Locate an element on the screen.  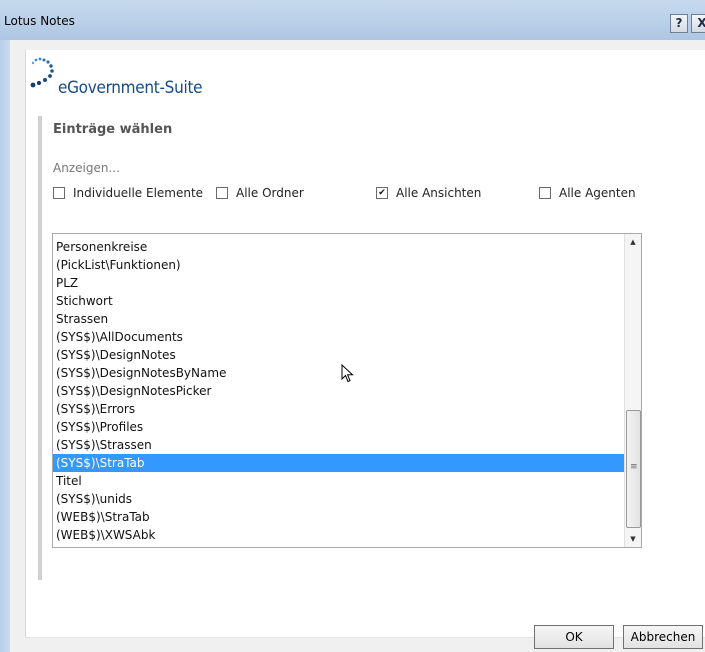
egov-logo-icon is located at coordinates (42, 72).